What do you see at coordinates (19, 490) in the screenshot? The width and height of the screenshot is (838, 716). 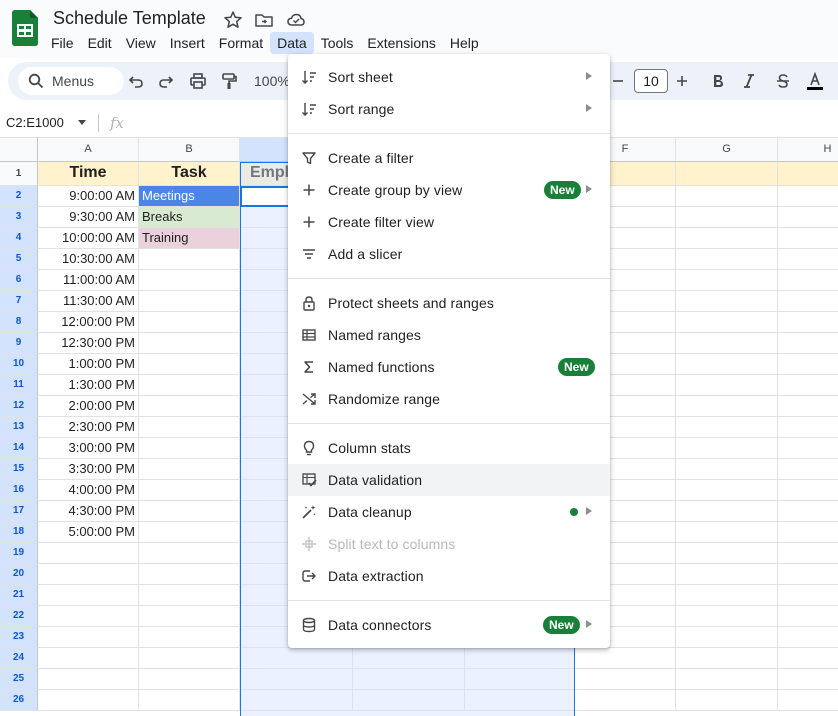 I see `row-header-16: 16` at bounding box center [19, 490].